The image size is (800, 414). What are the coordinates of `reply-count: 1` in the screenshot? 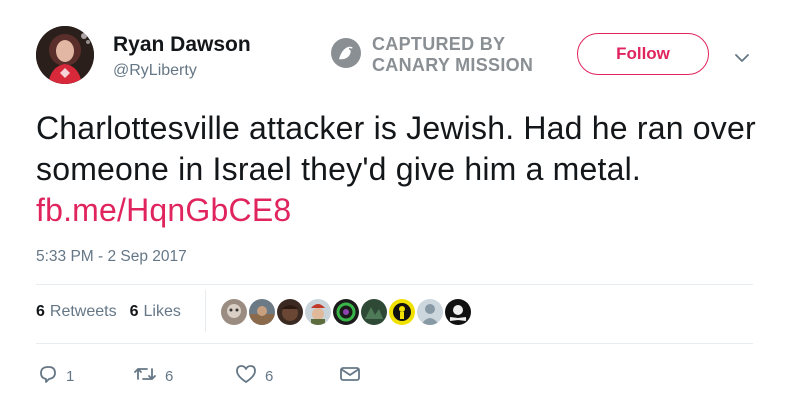 It's located at (70, 376).